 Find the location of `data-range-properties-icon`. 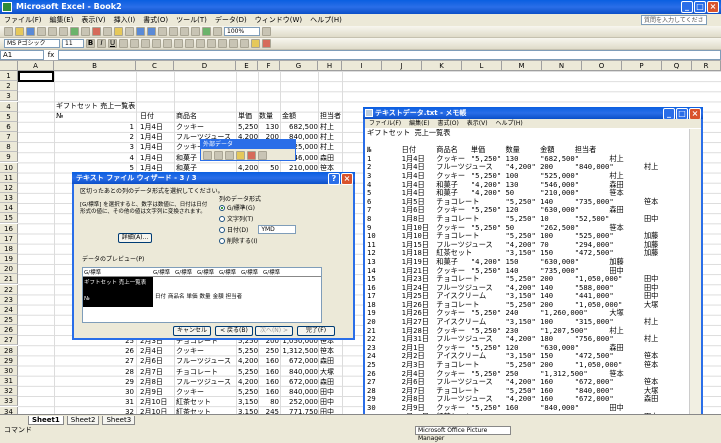

data-range-properties-icon is located at coordinates (218, 155).